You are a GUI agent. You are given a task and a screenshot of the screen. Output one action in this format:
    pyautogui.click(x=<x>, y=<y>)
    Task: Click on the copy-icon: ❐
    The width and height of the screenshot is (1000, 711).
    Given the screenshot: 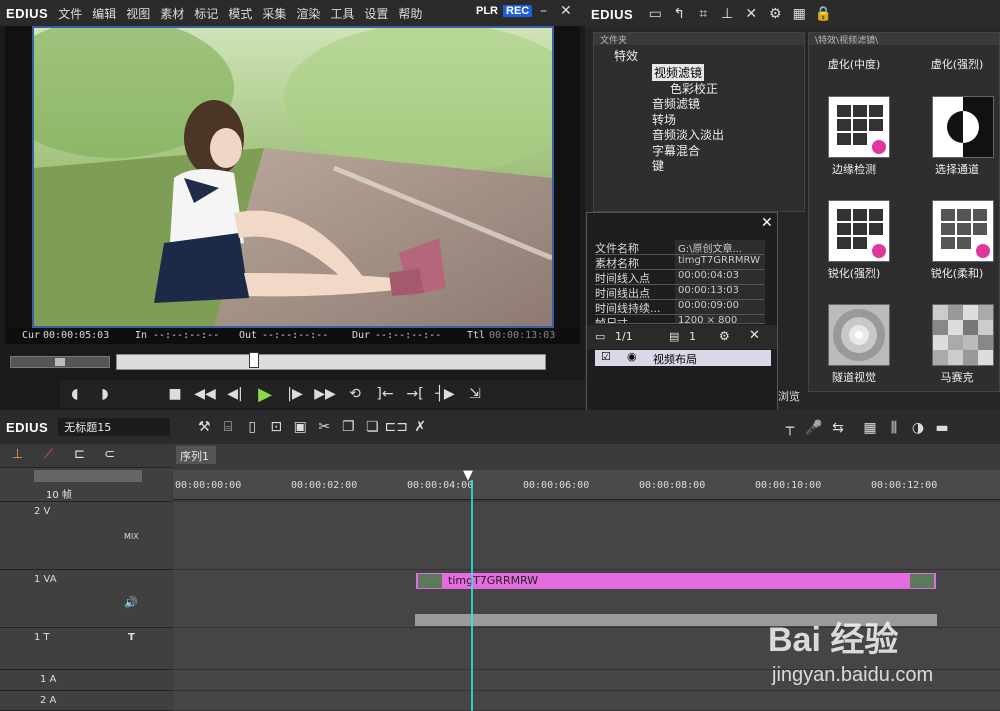 What is the action you would take?
    pyautogui.click(x=348, y=427)
    